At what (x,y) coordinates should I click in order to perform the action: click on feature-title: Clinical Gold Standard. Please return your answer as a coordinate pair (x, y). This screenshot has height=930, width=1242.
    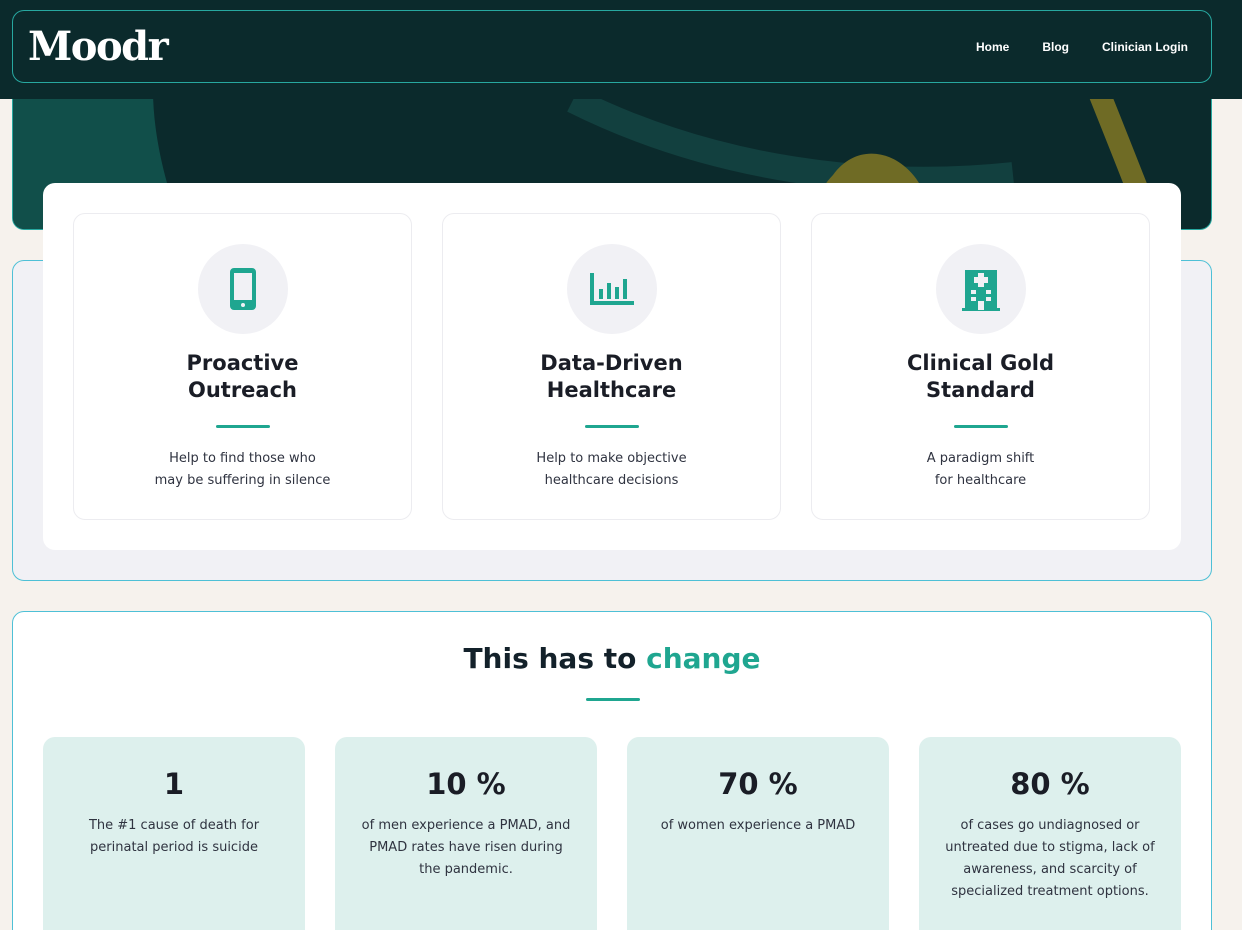
    Looking at the image, I should click on (980, 376).